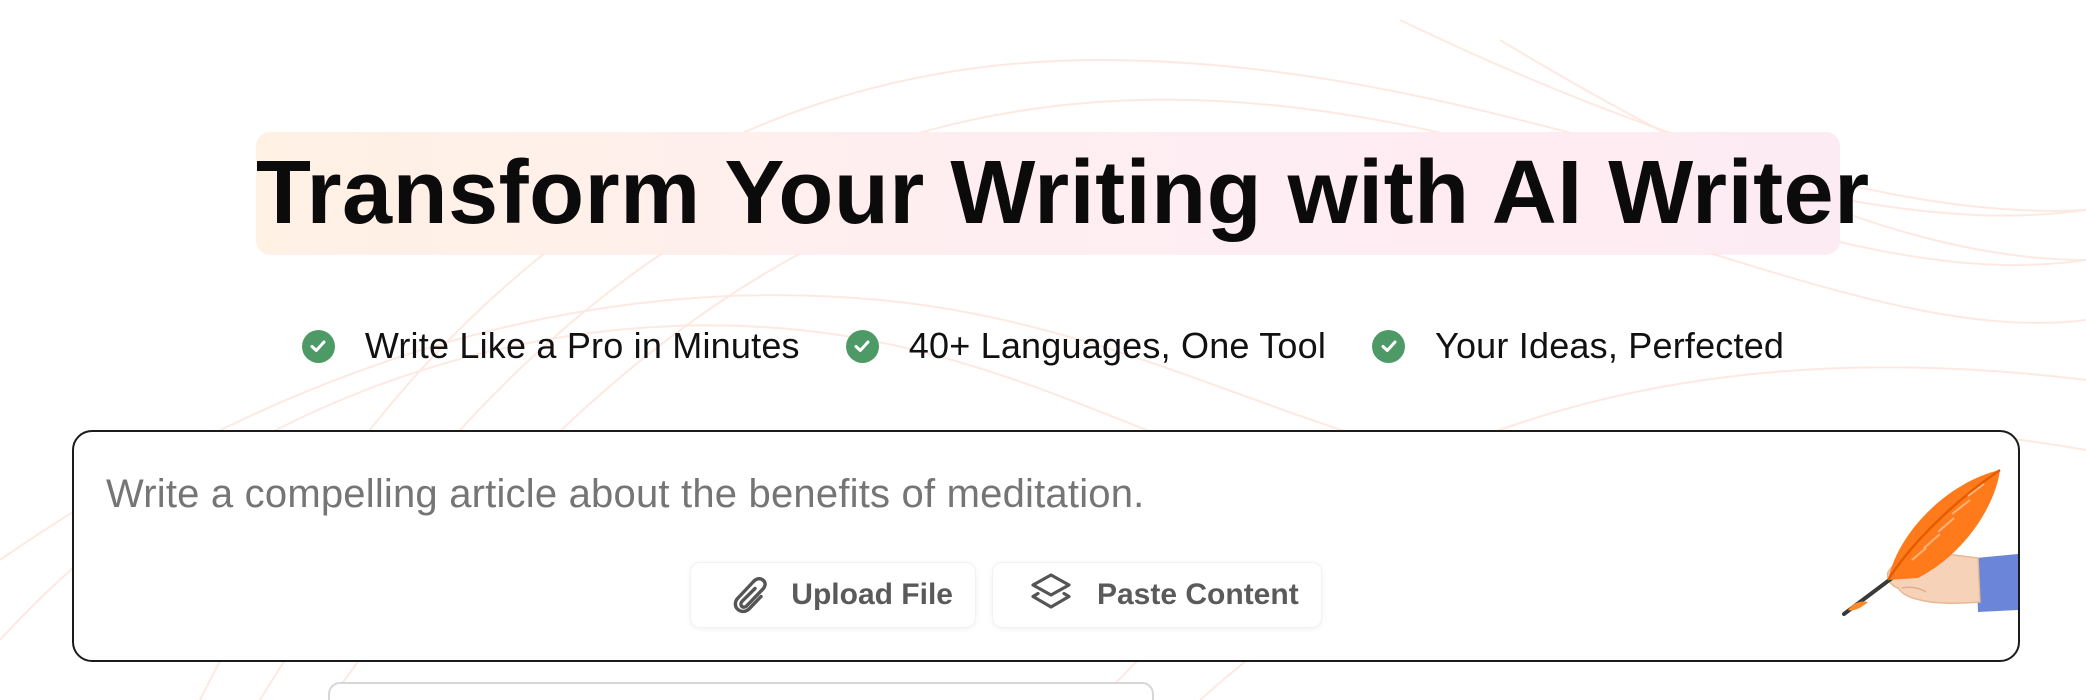 This screenshot has height=700, width=2086. I want to click on feature-label: Write Like a Pro in Minutes, so click(582, 345).